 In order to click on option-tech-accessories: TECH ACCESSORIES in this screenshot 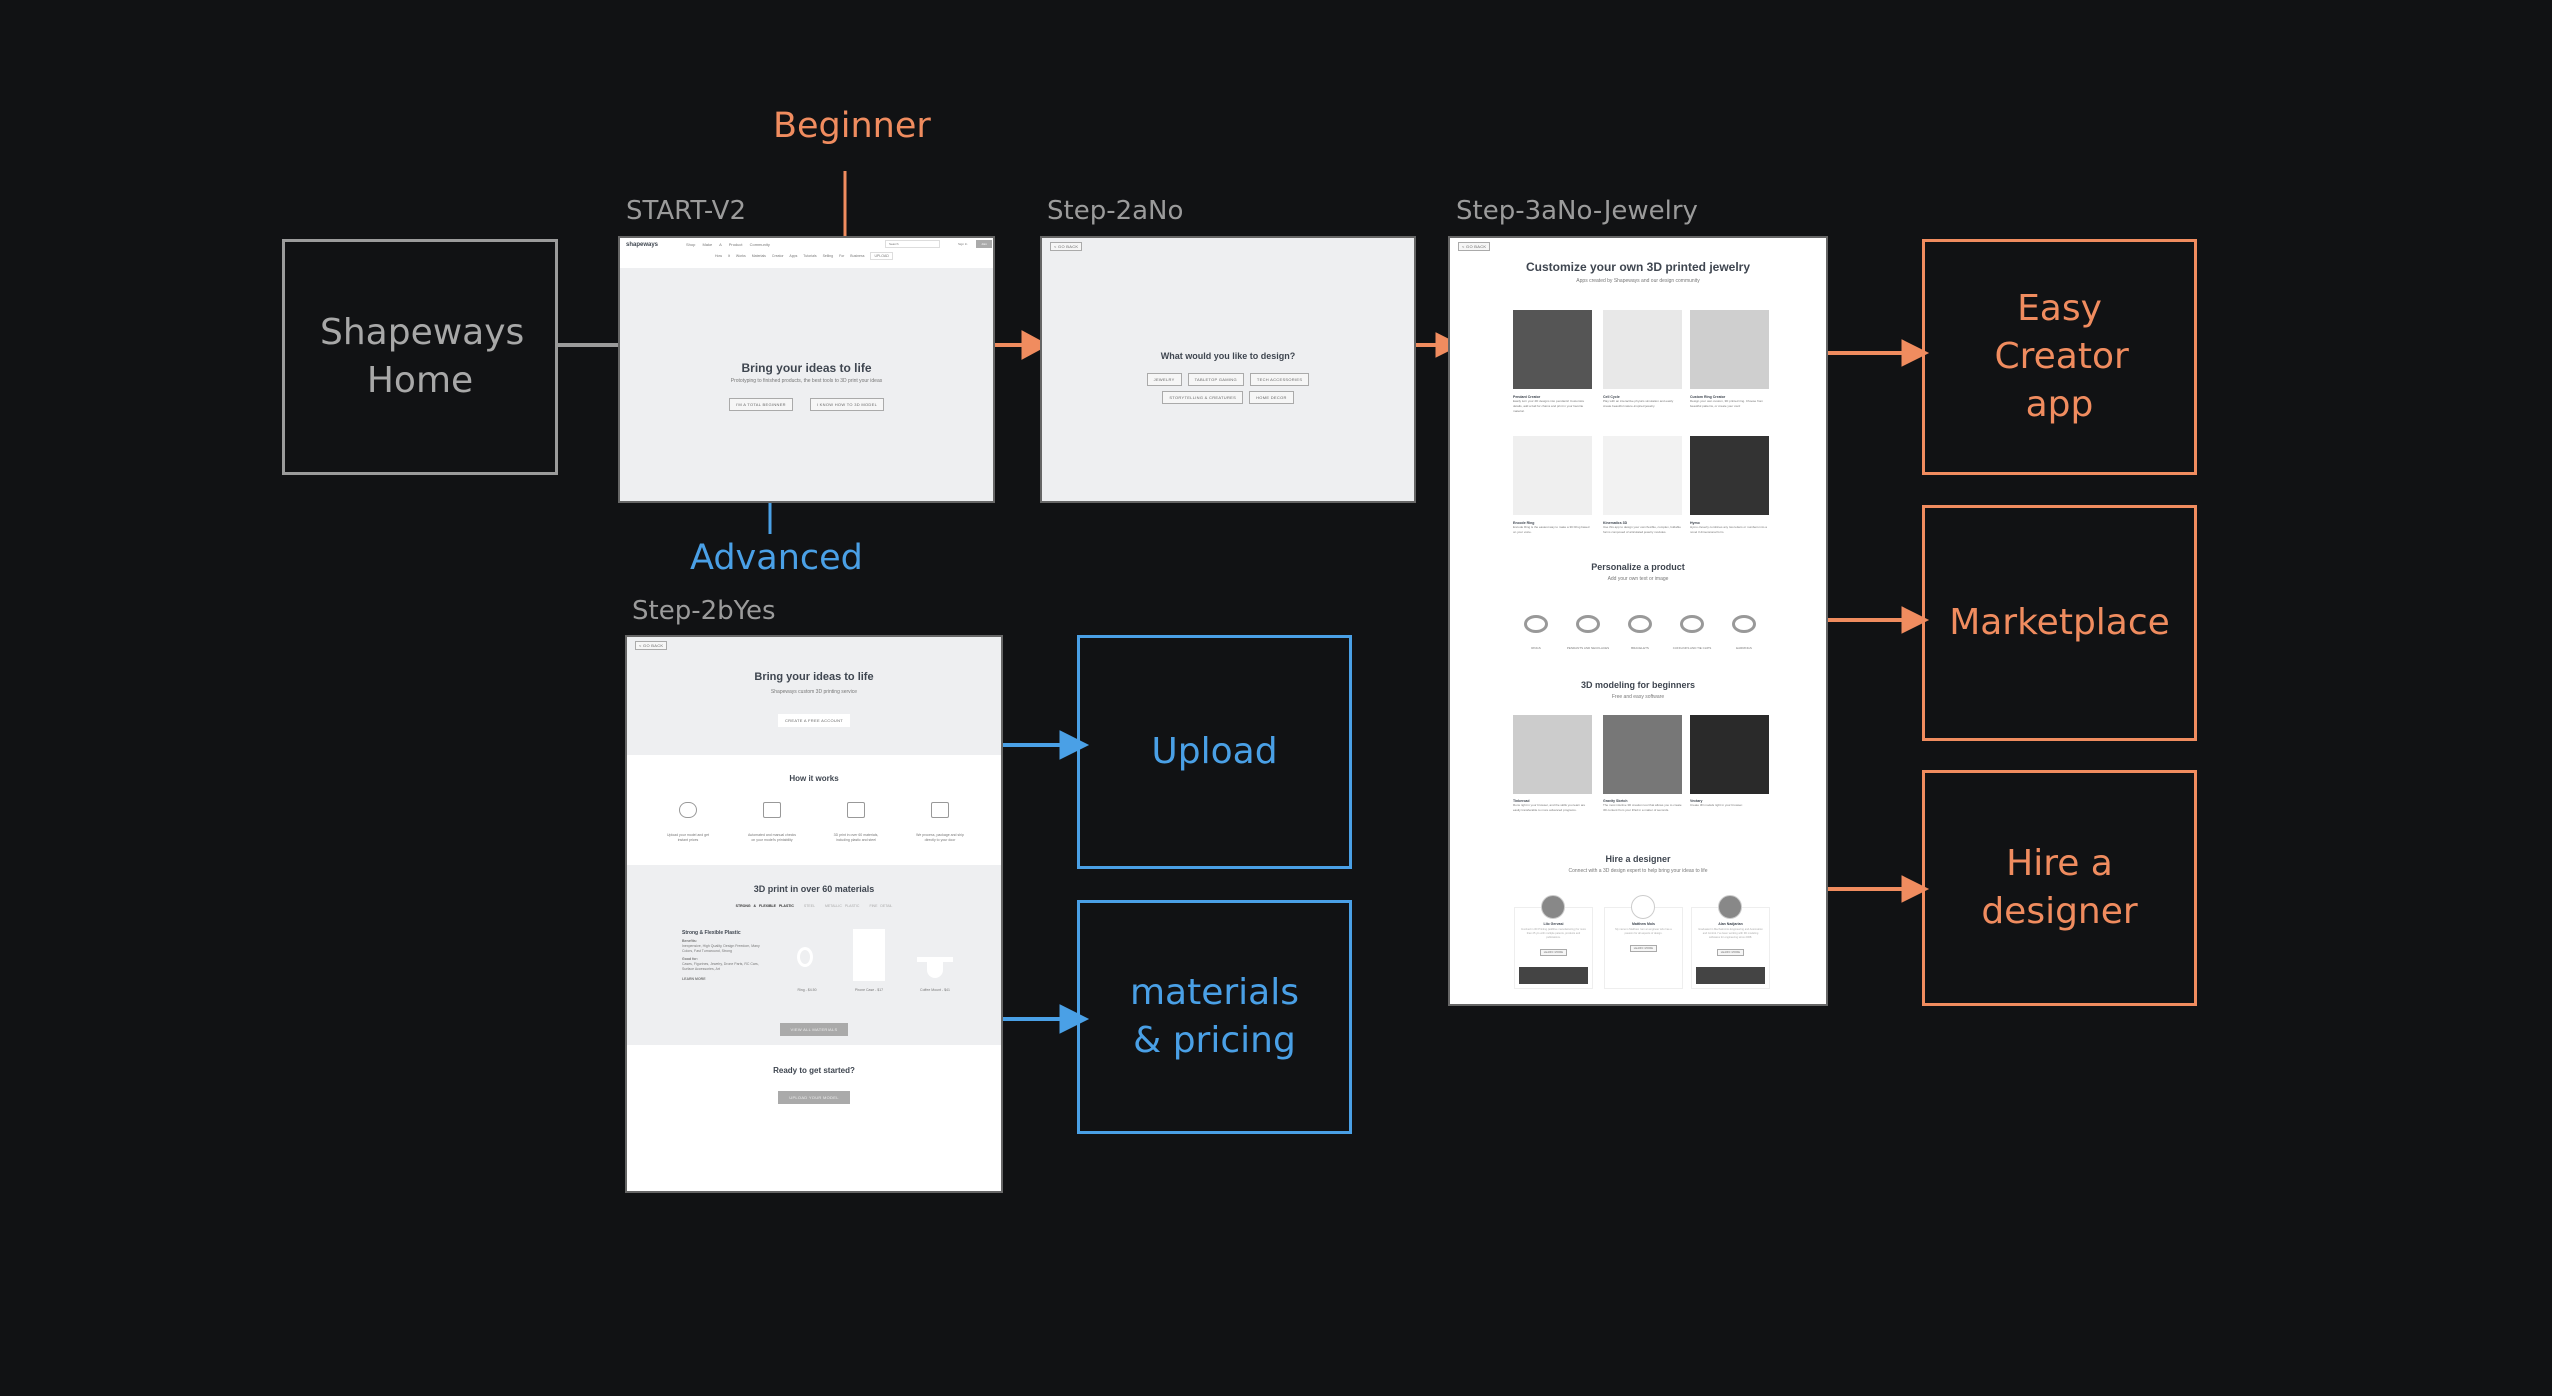, I will do `click(1279, 379)`.